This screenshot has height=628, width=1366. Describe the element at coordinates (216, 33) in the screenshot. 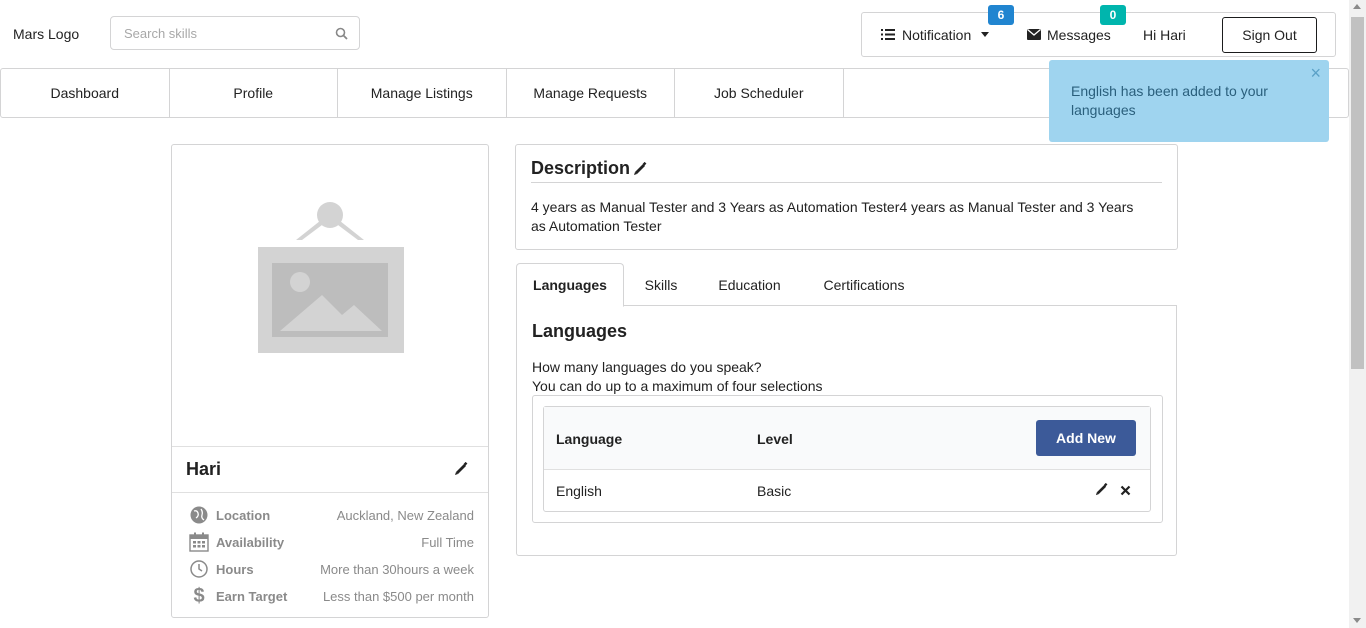

I see `search-input` at that location.